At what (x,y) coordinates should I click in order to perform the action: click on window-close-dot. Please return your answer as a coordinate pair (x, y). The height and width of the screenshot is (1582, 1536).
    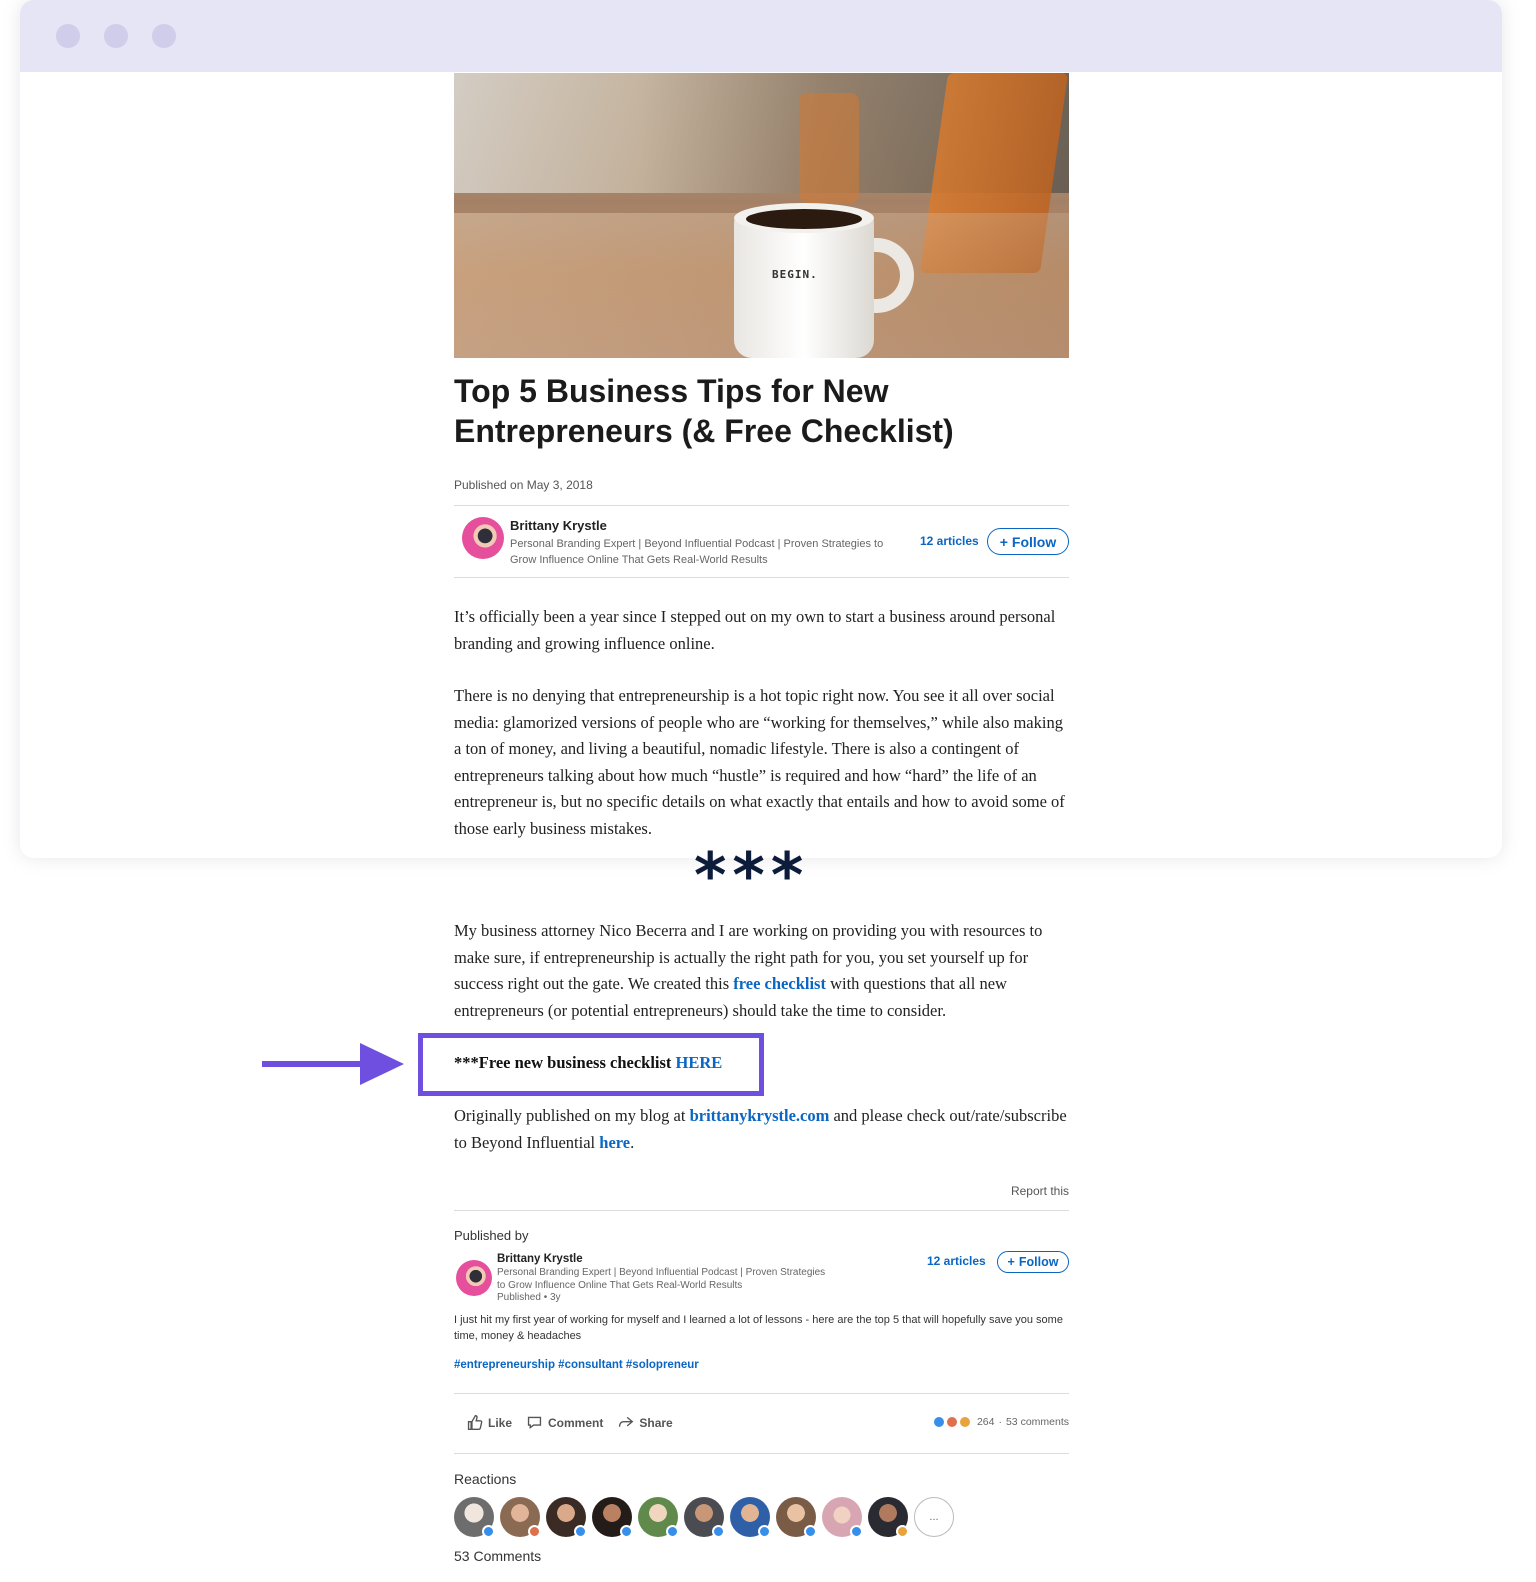
    Looking at the image, I should click on (68, 36).